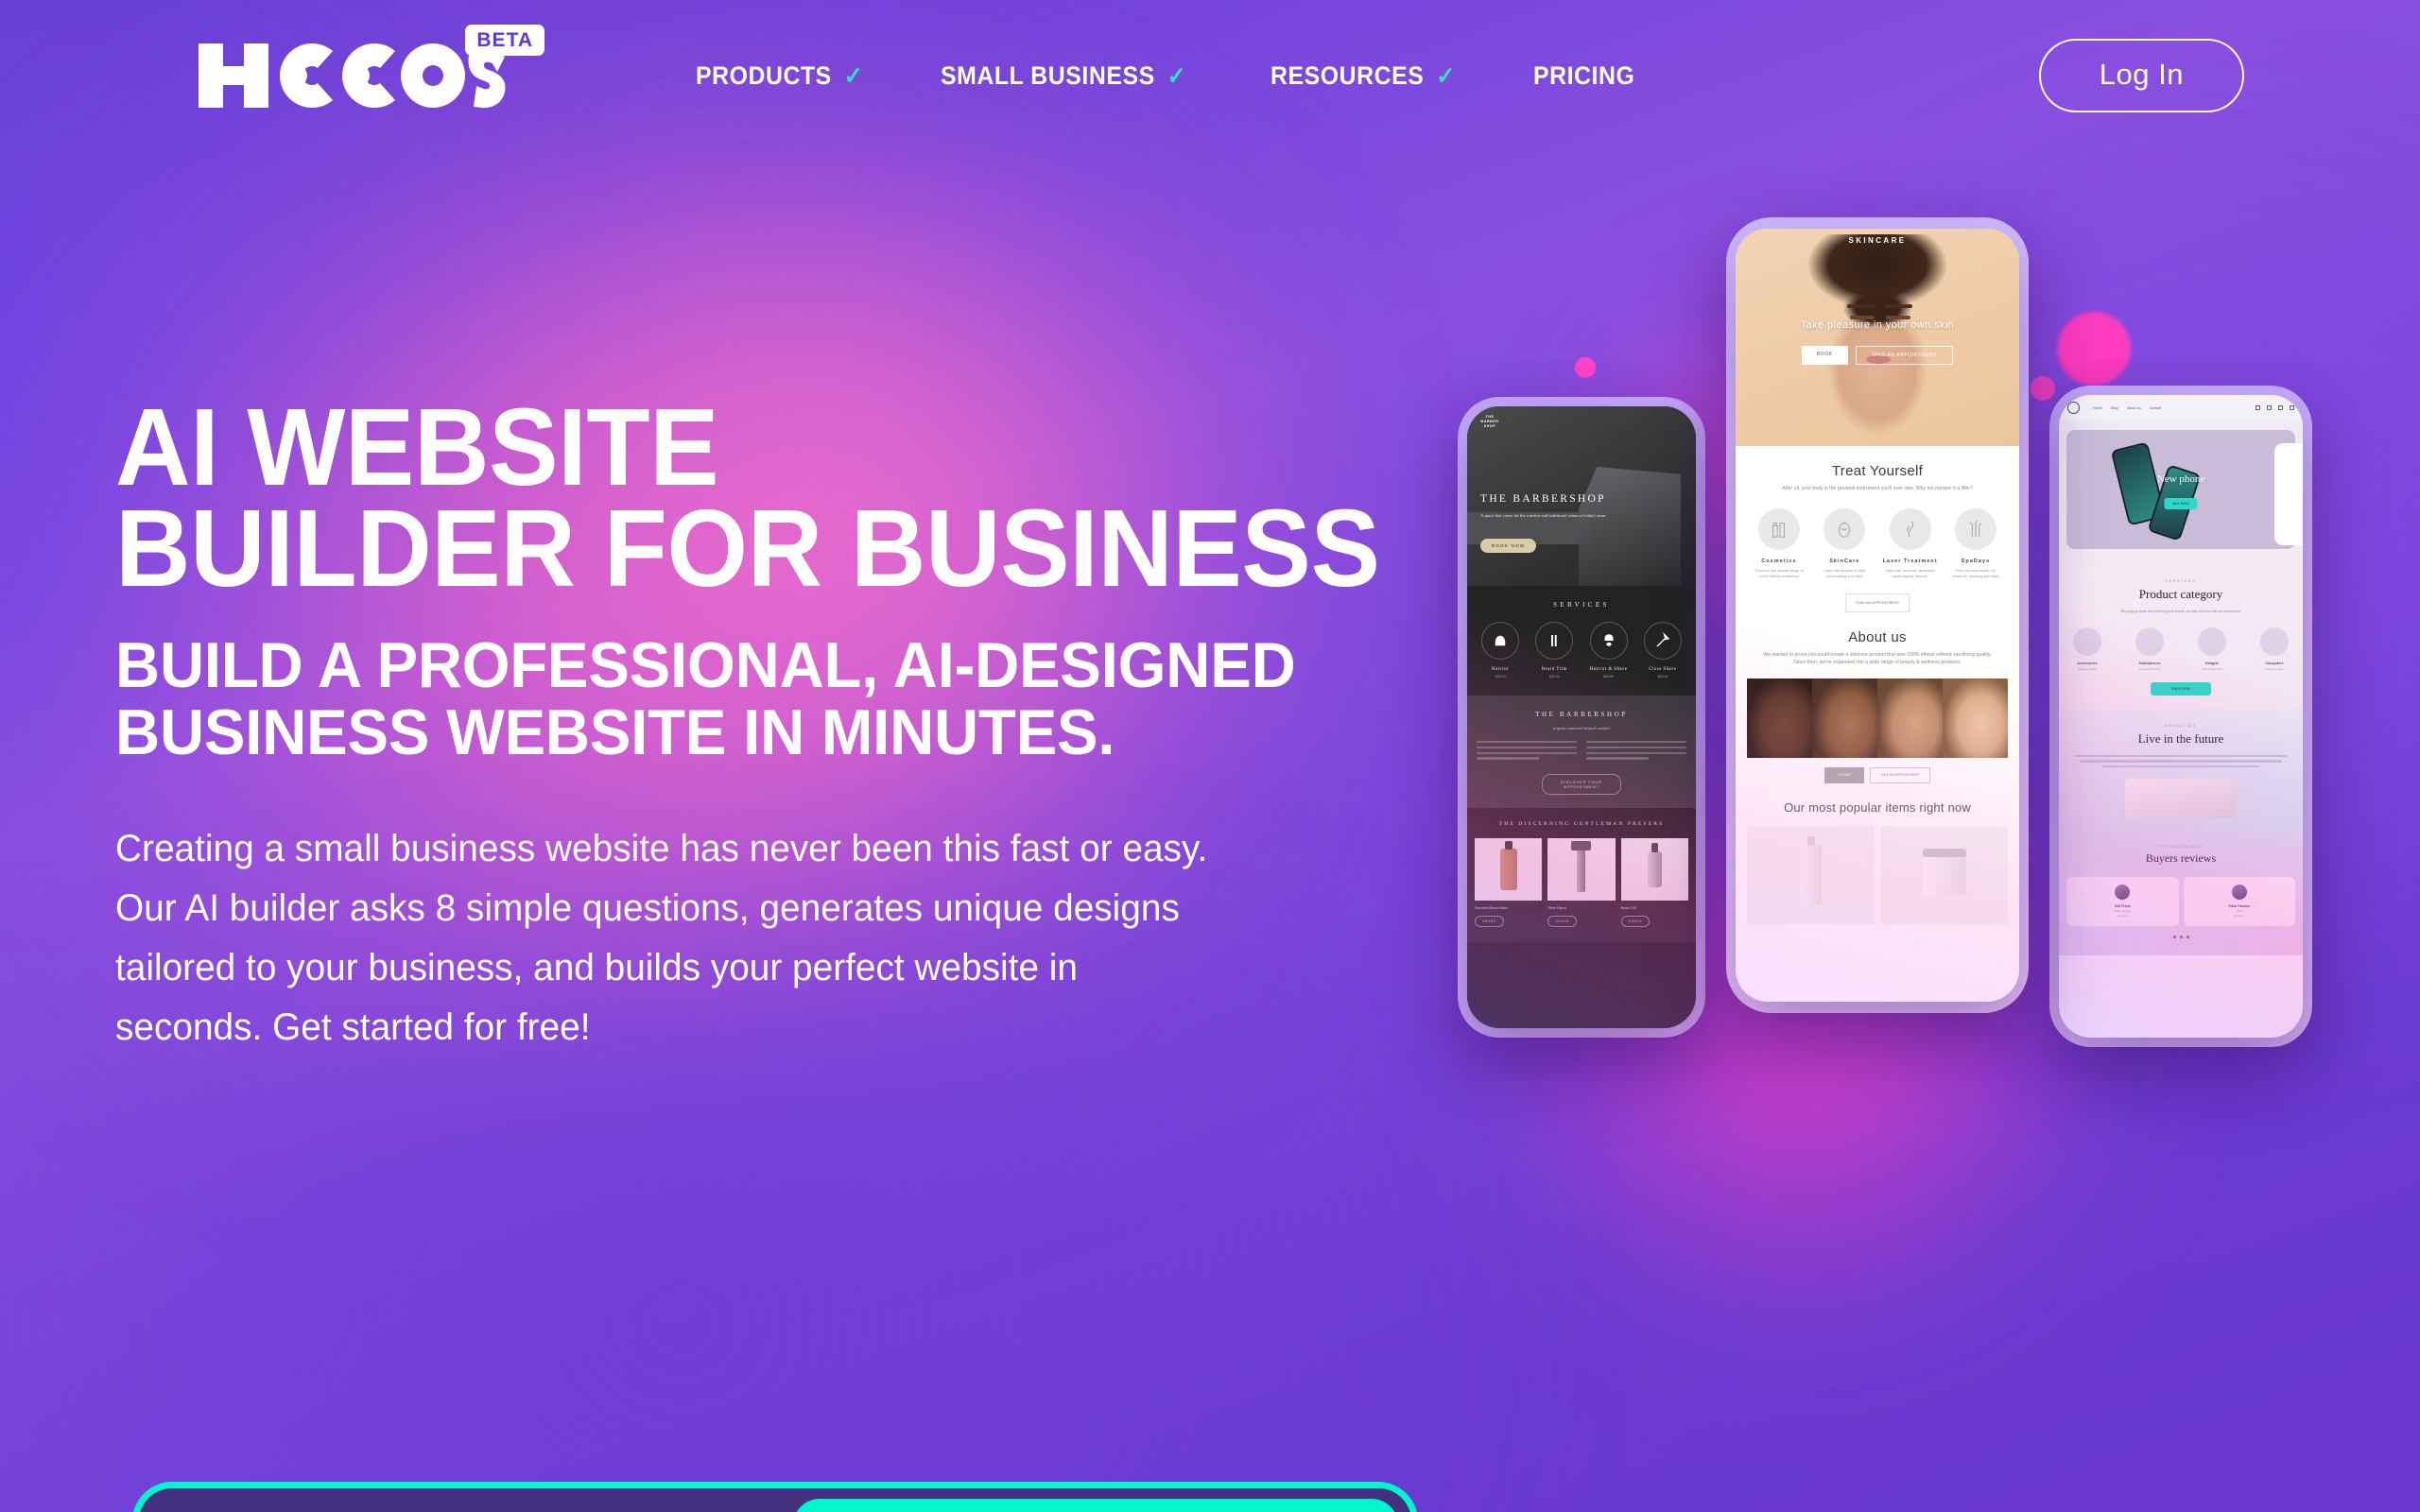 The image size is (2420, 1512). I want to click on category-item: Smartphones Latest in the shop, so click(2150, 649).